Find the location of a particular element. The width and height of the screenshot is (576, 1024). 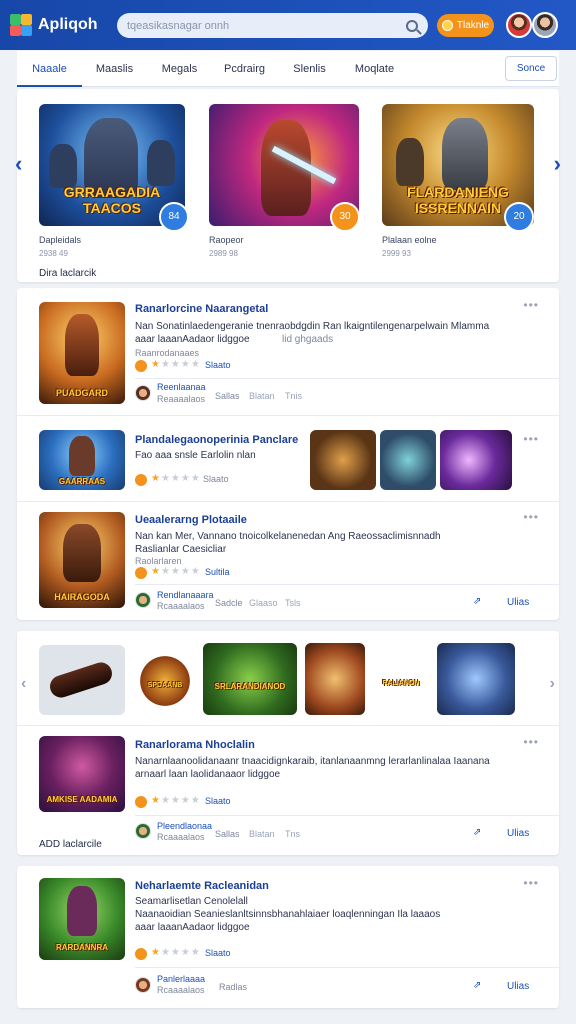

game-title-4: Ranarlorama Nhoclalin is located at coordinates (195, 745).